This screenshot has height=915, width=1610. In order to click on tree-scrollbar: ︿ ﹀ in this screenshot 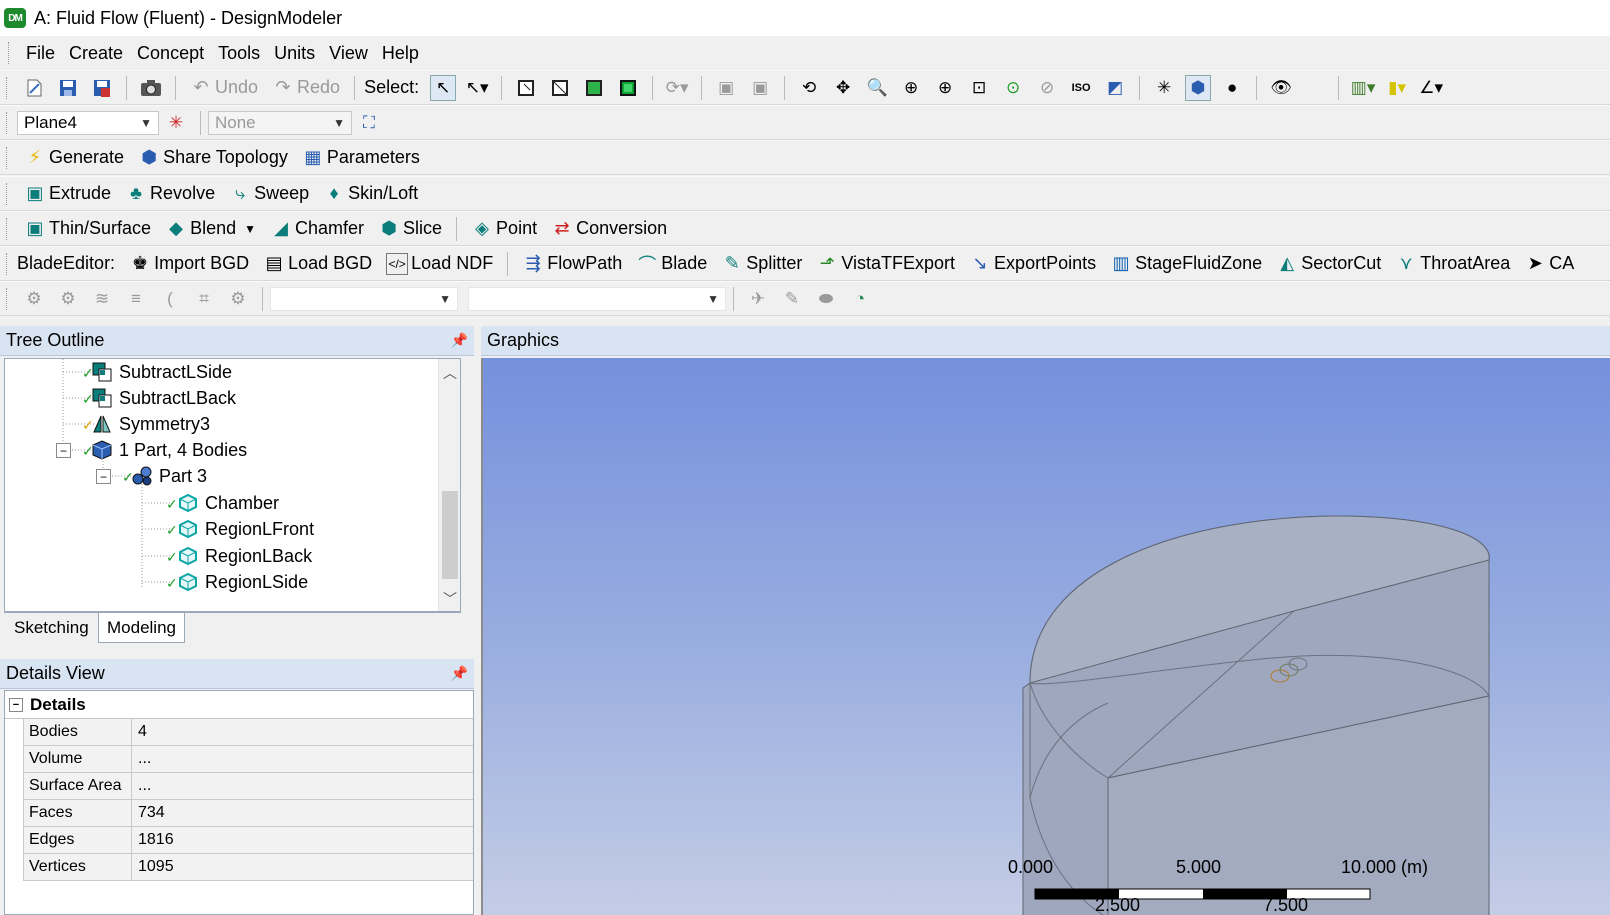, I will do `click(449, 485)`.